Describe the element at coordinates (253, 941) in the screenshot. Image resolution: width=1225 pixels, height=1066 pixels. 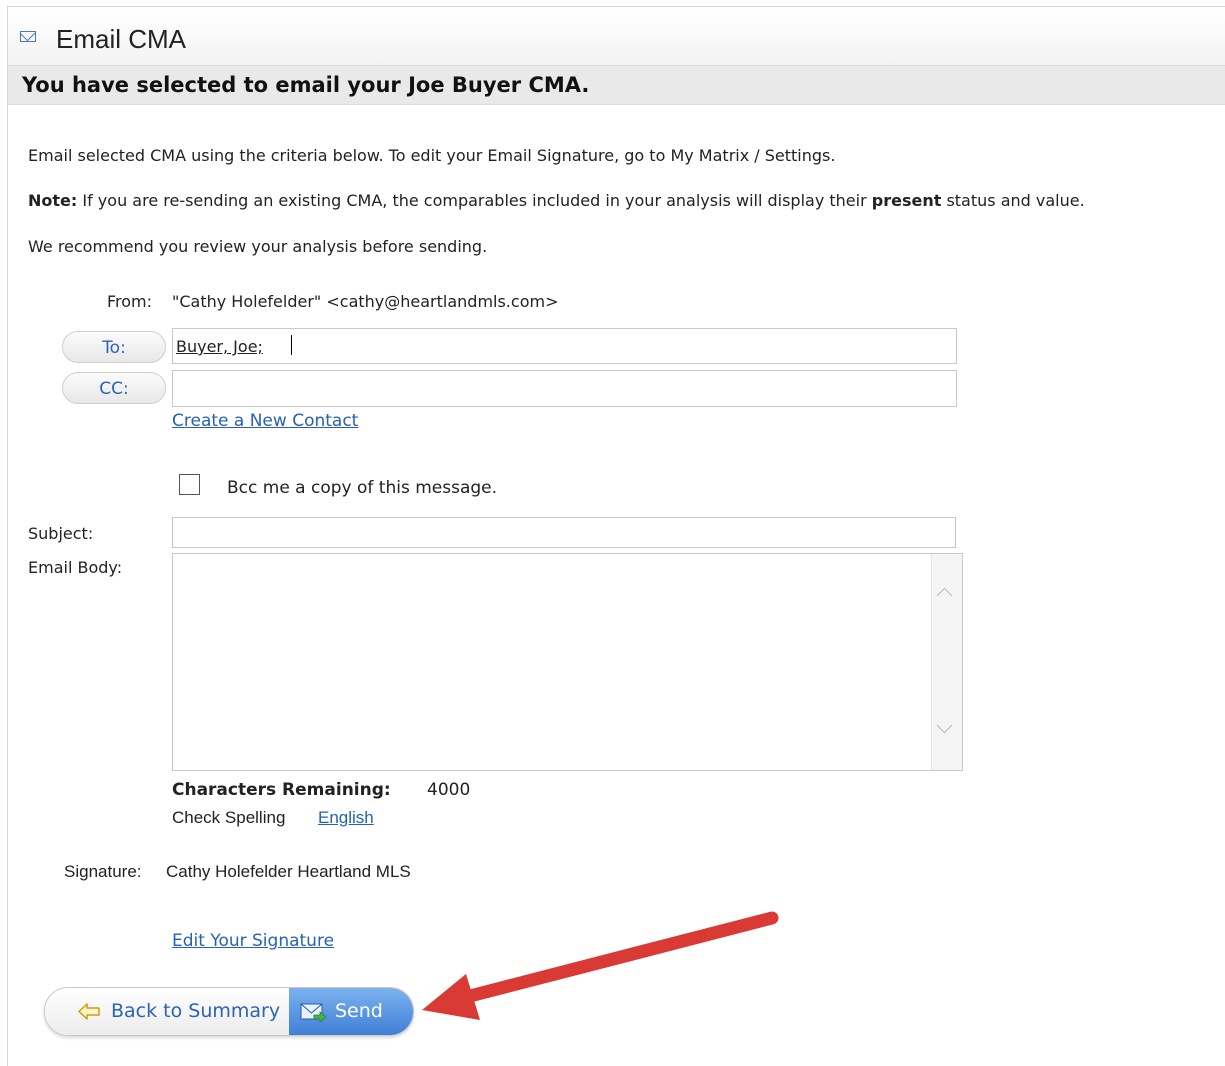
I see `edit-signature-link: Edit Your Signature` at that location.